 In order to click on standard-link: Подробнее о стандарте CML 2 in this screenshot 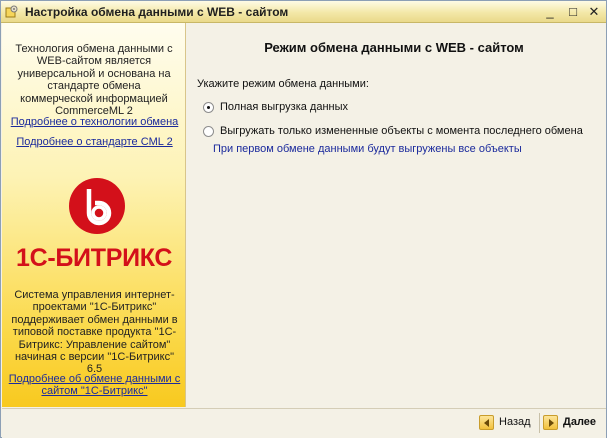, I will do `click(94, 142)`.